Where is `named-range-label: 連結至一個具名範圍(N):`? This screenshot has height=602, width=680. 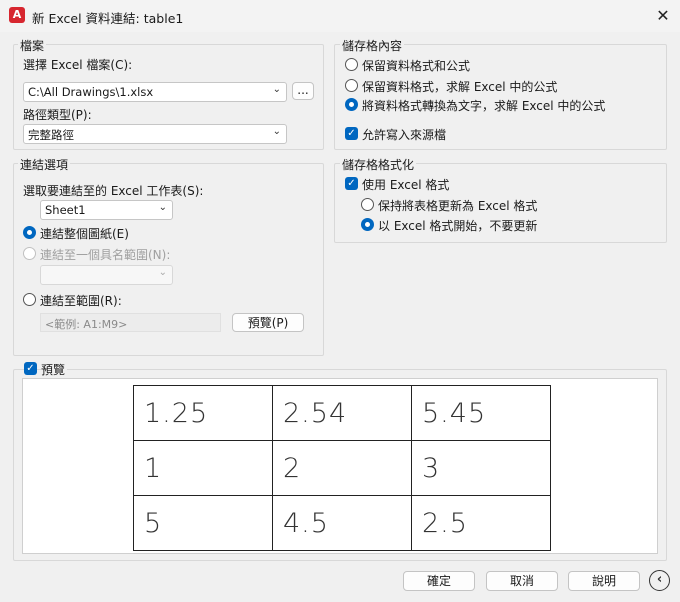
named-range-label: 連結至一個具名範圍(N): is located at coordinates (105, 255).